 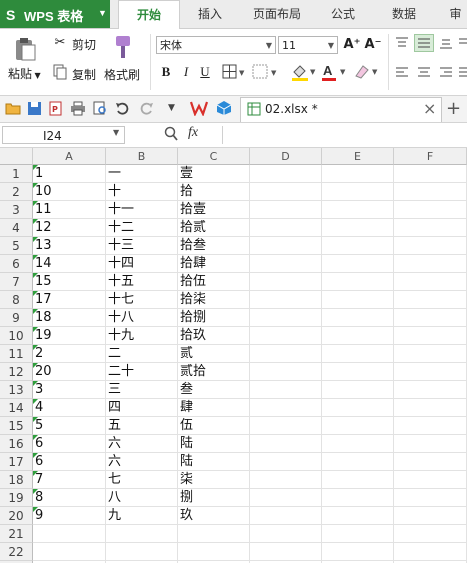 What do you see at coordinates (430, 282) in the screenshot?
I see `cell-f7` at bounding box center [430, 282].